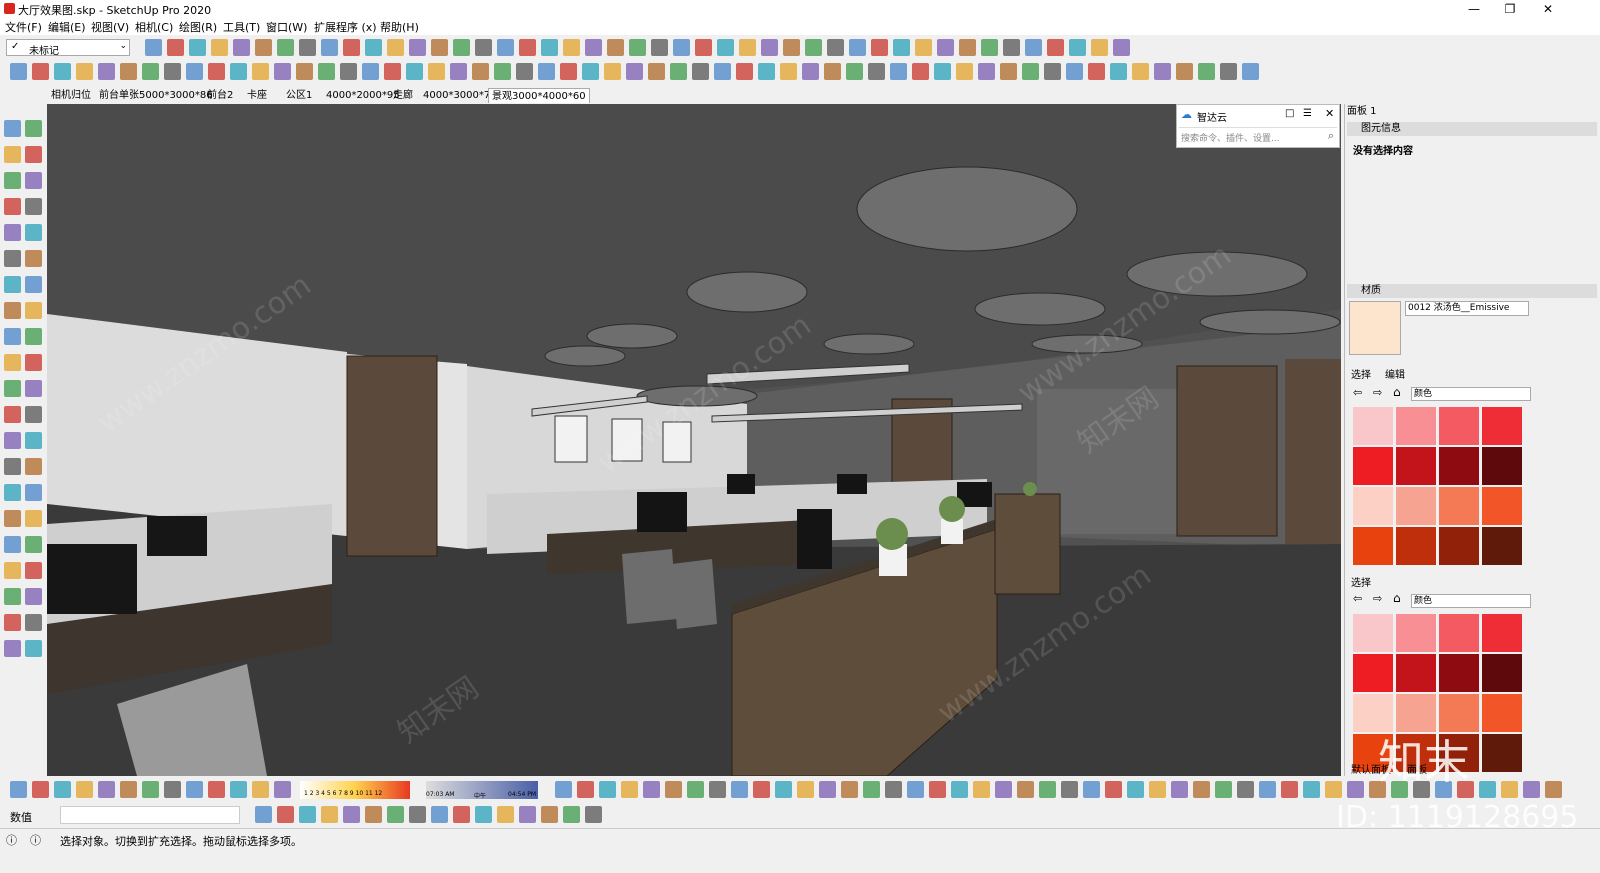  Describe the element at coordinates (1329, 113) in the screenshot. I see `close-icon: ✕` at that location.